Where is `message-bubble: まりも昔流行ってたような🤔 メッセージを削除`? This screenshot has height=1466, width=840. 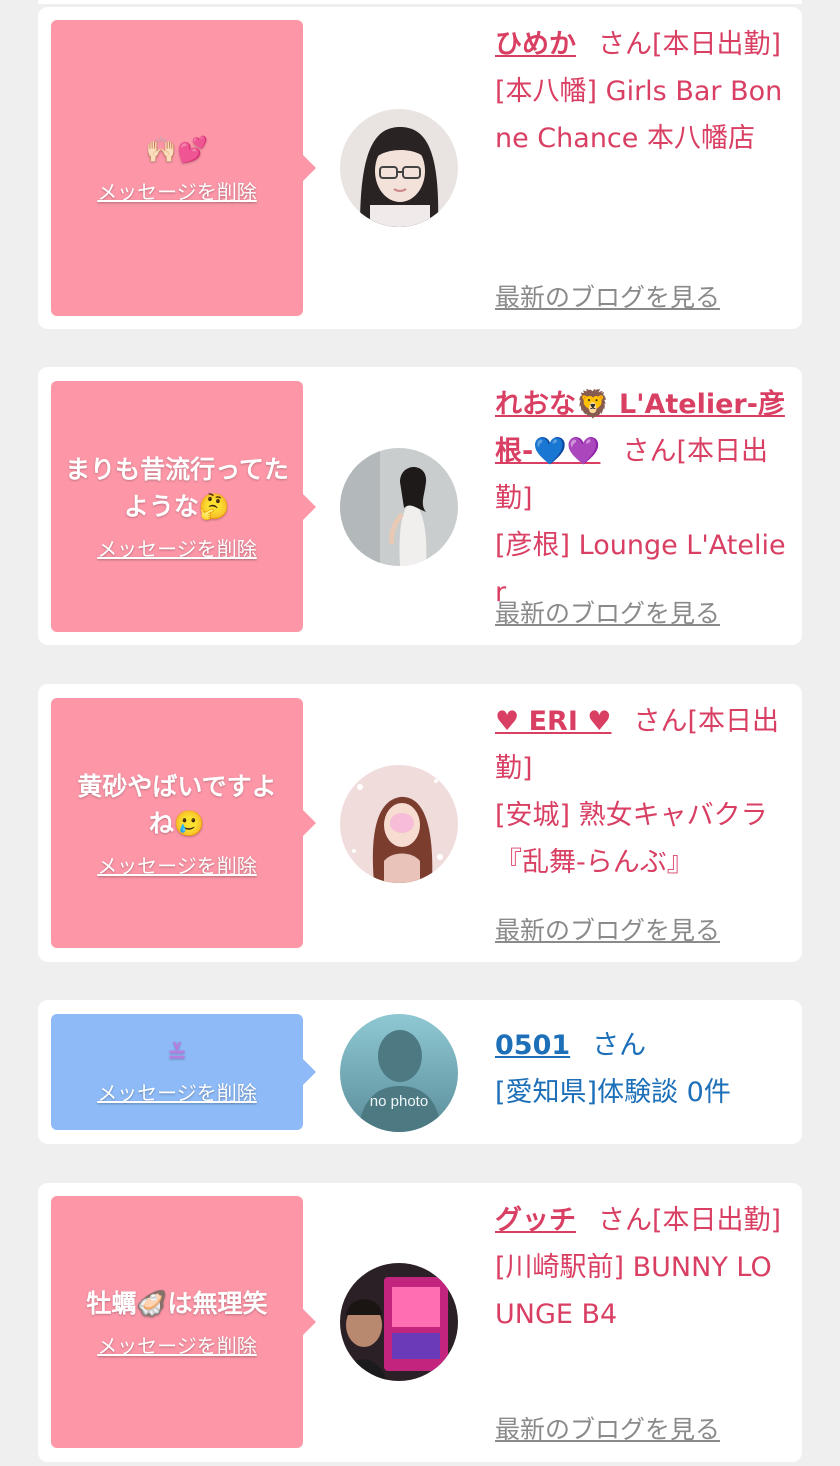 message-bubble: まりも昔流行ってたような🤔 メッセージを削除 is located at coordinates (183, 506).